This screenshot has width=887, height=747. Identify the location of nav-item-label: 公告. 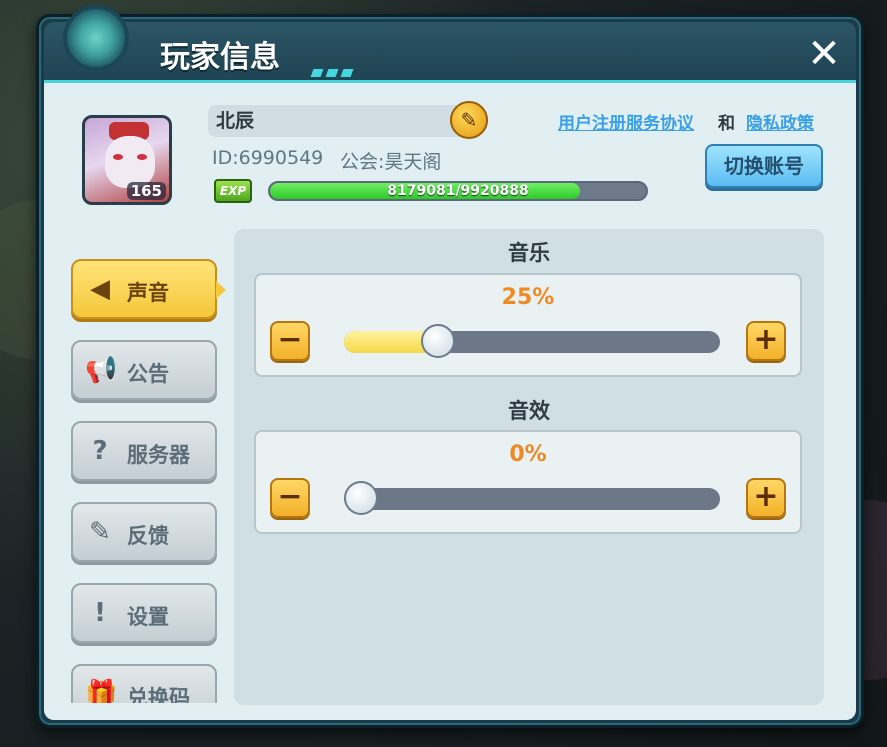
(148, 374).